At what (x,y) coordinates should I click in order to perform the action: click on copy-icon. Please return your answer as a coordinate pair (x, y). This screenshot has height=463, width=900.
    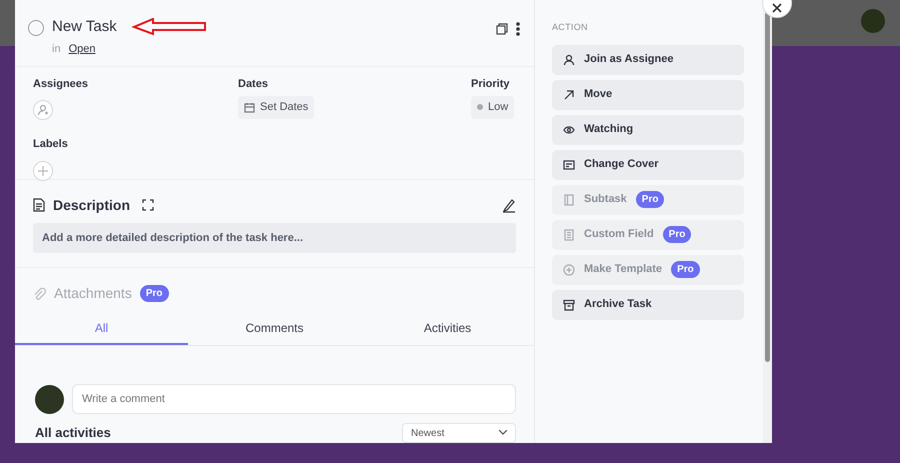
    Looking at the image, I should click on (502, 29).